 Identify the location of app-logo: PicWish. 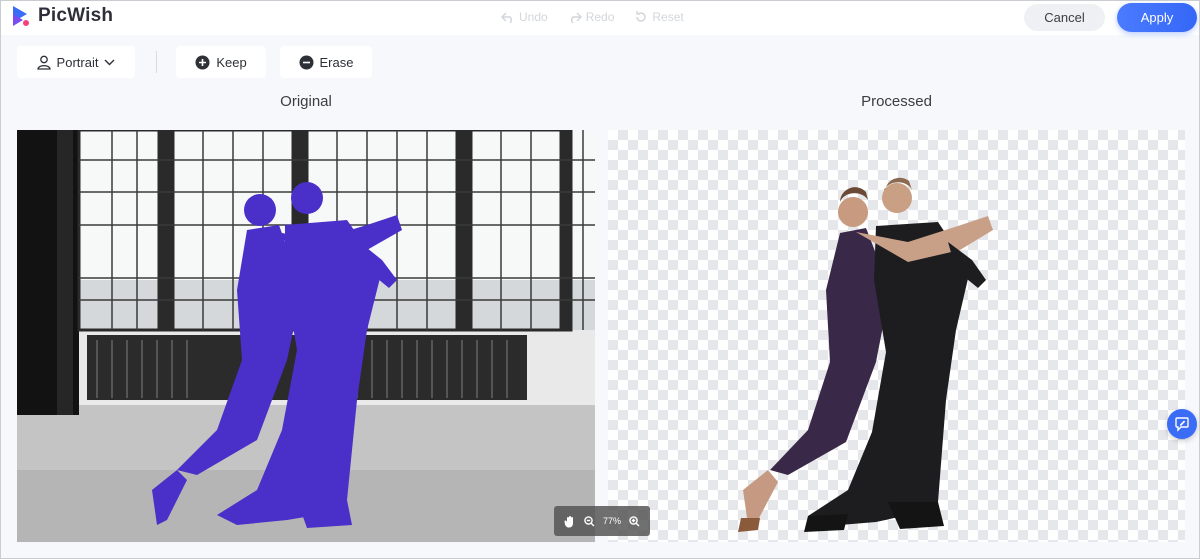
(61, 16).